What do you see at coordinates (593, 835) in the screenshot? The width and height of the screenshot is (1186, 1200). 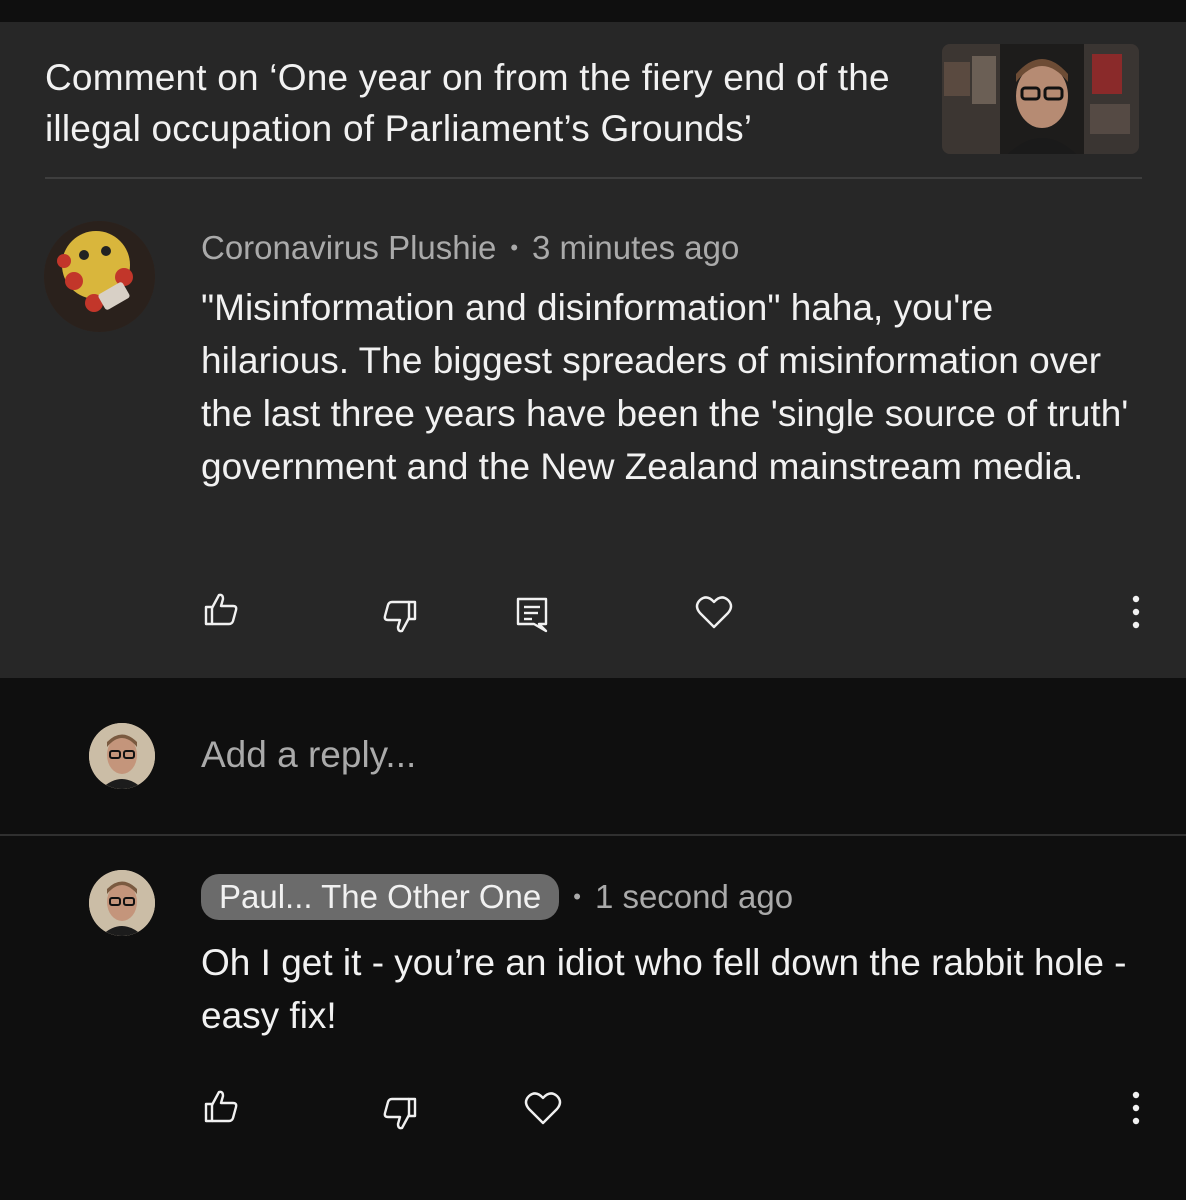 I see `reply-divider` at bounding box center [593, 835].